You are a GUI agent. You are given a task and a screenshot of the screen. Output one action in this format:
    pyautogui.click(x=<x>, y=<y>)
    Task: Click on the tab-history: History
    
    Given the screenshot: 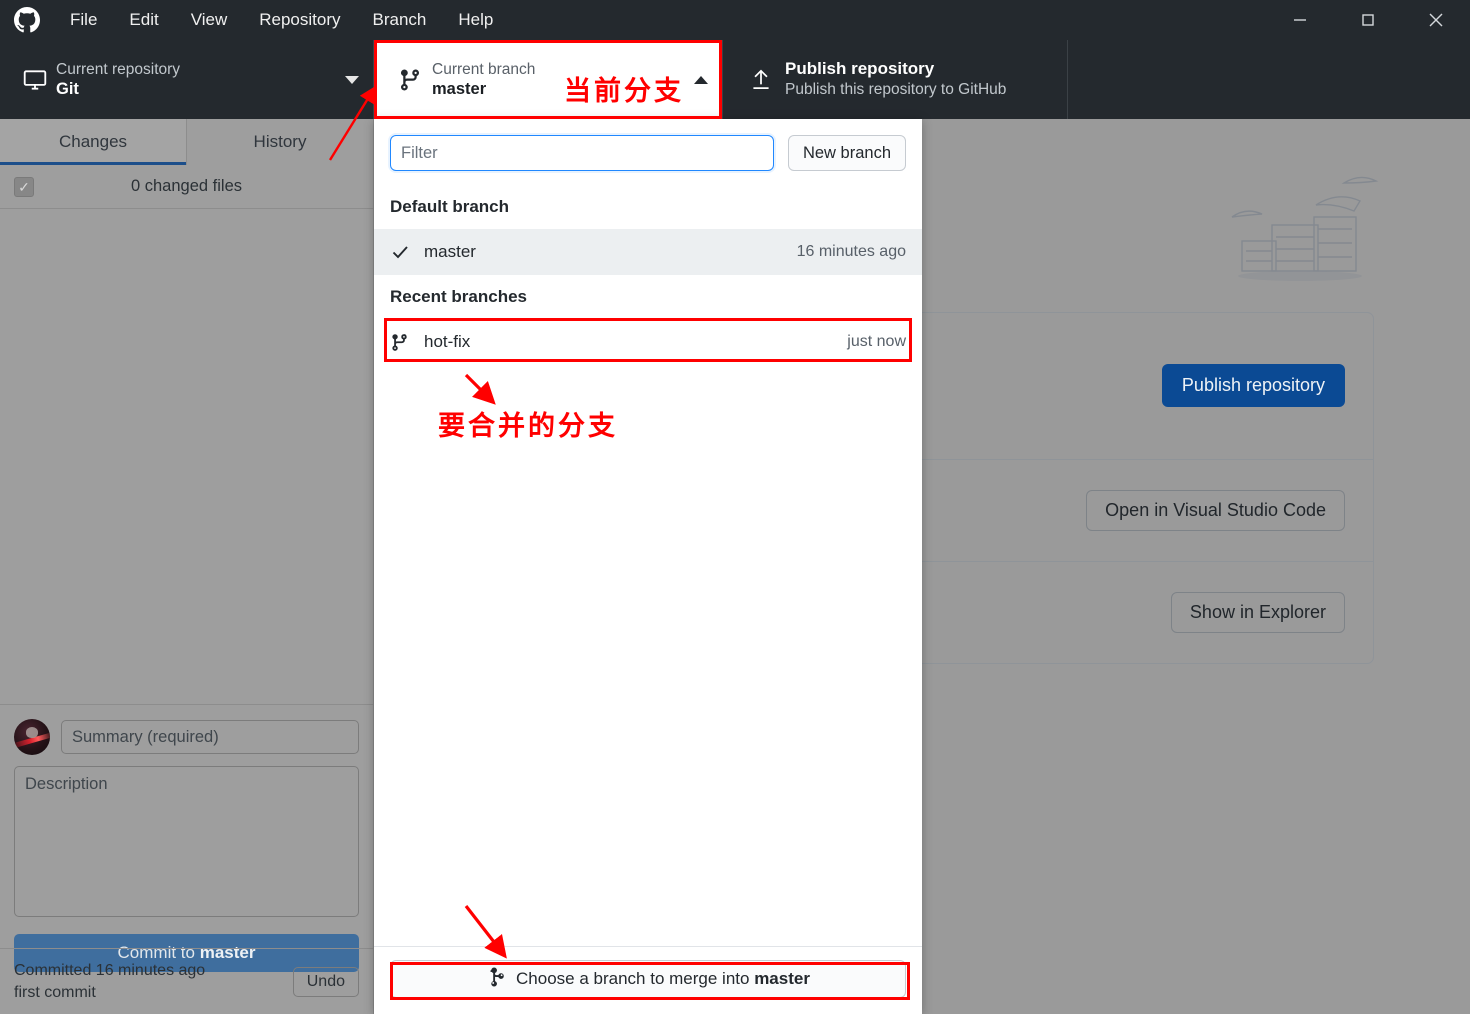 What is the action you would take?
    pyautogui.click(x=280, y=142)
    